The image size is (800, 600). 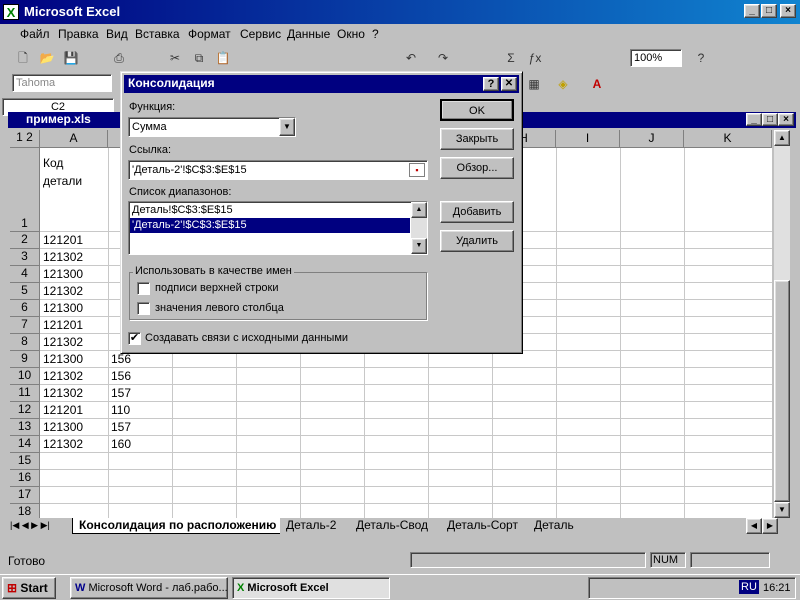 I want to click on range-item-selected: 'Деталь-2'!$C$3:$E$15, so click(x=270, y=225).